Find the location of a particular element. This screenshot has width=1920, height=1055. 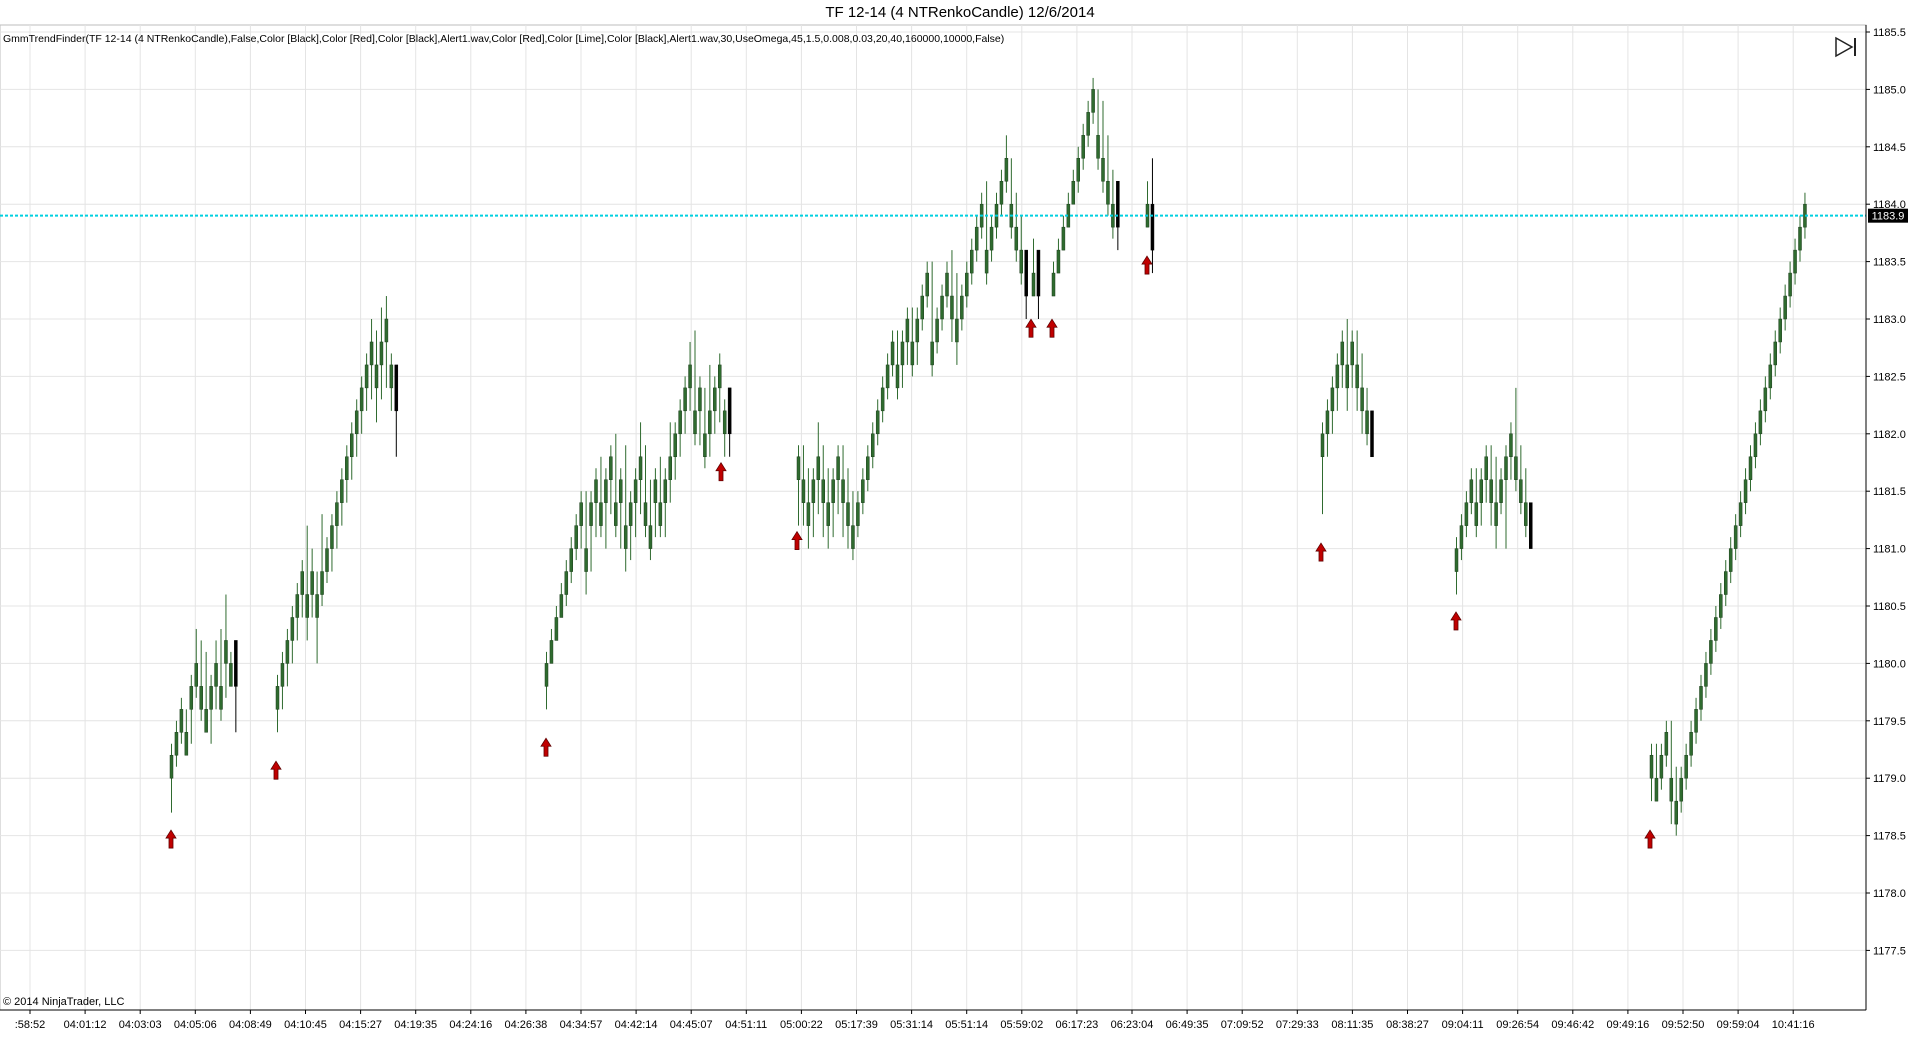

play-step-icon is located at coordinates (1846, 47).